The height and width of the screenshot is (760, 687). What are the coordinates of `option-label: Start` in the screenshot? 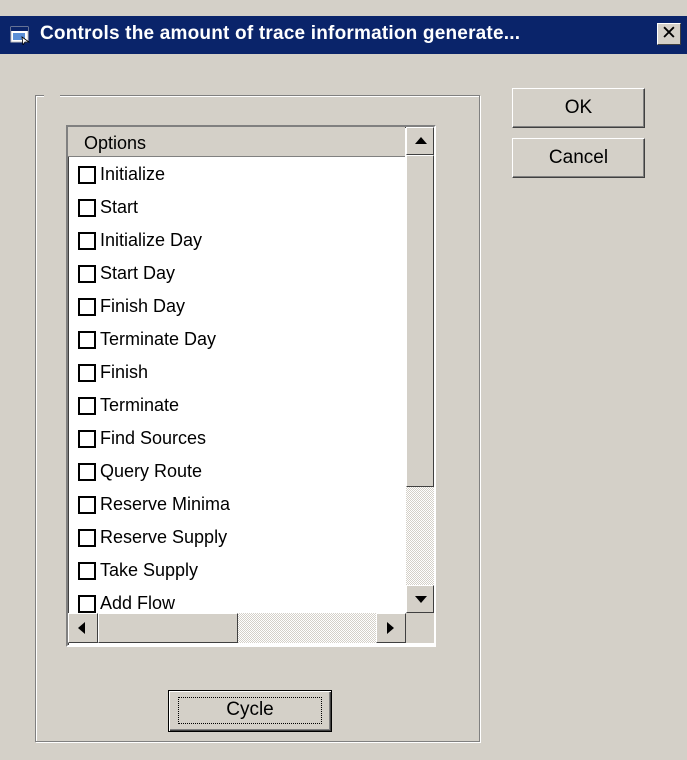 It's located at (119, 207).